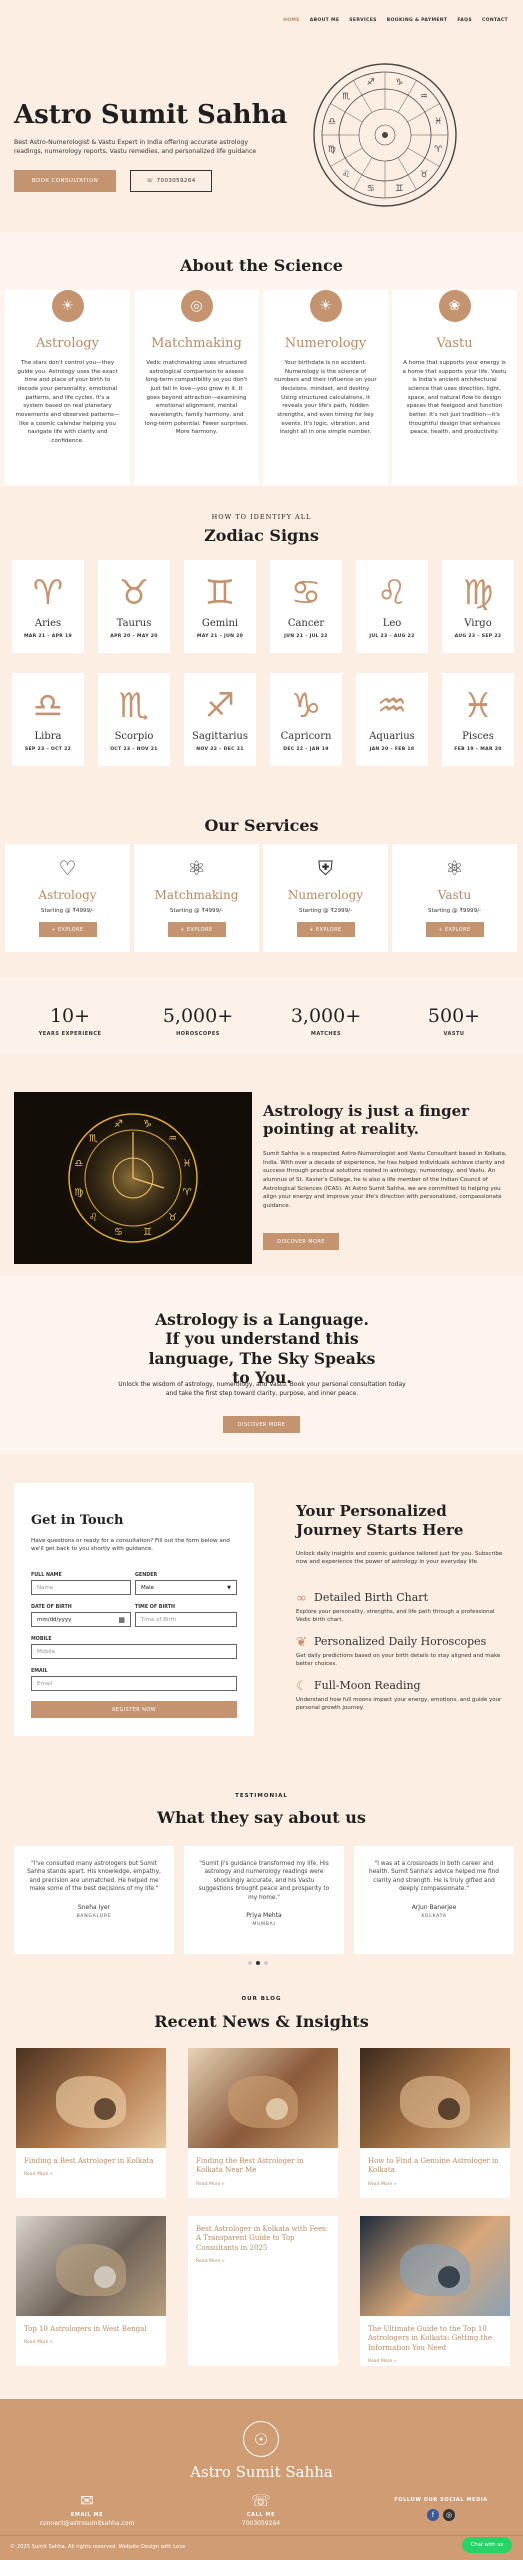 Image resolution: width=523 pixels, height=2560 pixels. What do you see at coordinates (434, 1916) in the screenshot?
I see `testimonial-city: KOLKATA` at bounding box center [434, 1916].